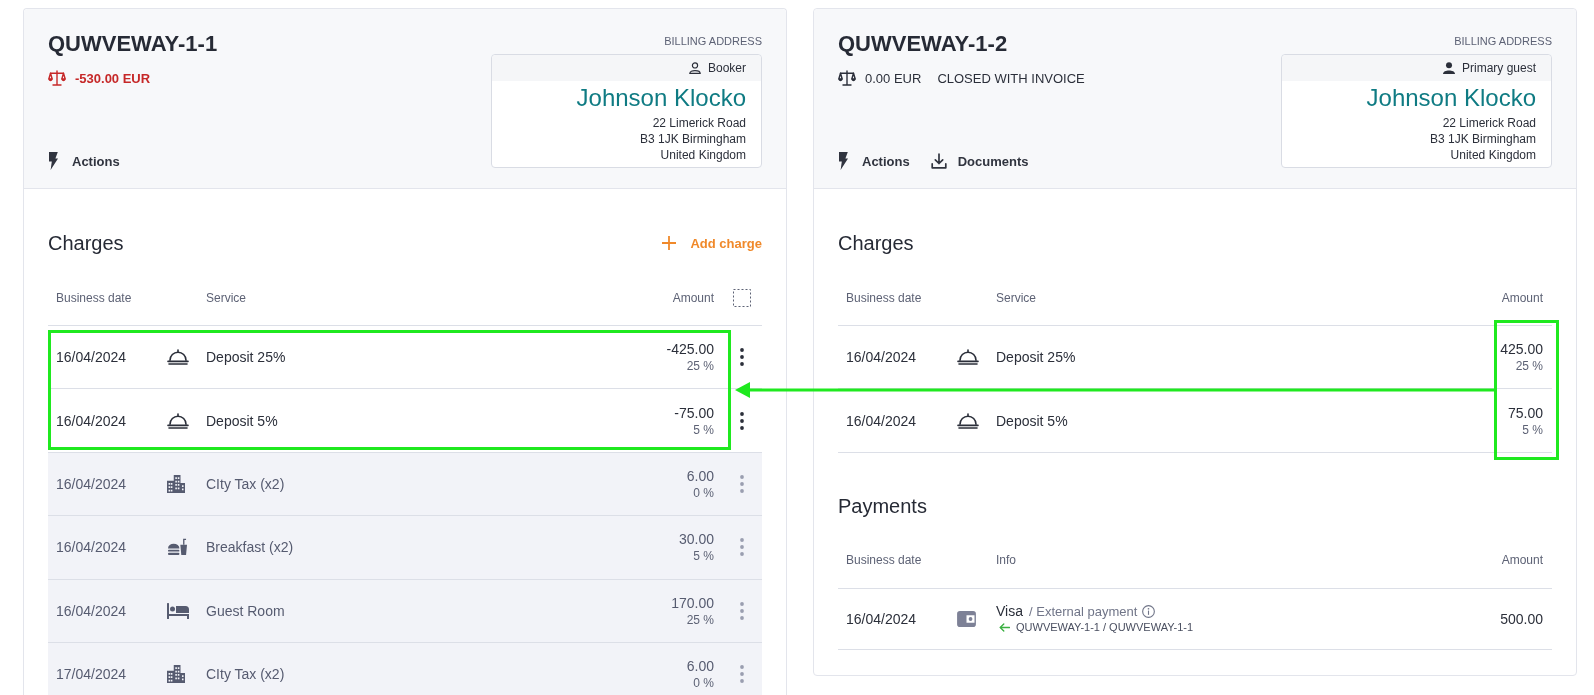  I want to click on payment-type: / External payment, so click(1083, 611).